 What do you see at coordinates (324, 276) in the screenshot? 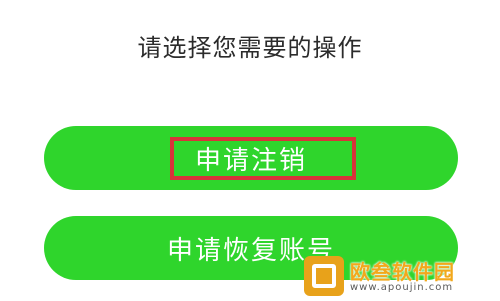
I see `watermark-logo-icon` at bounding box center [324, 276].